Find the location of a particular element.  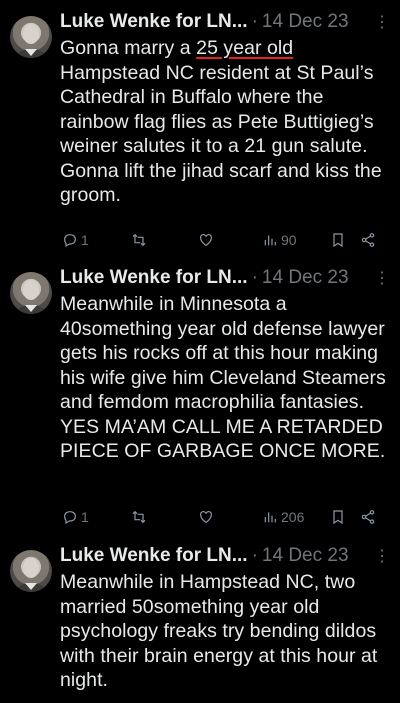

views-button: 90 is located at coordinates (279, 240).